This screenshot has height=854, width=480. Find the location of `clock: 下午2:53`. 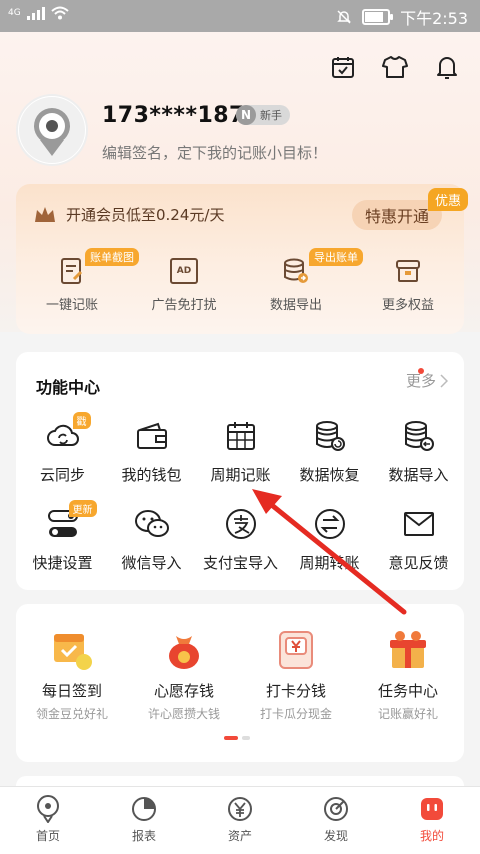

clock: 下午2:53 is located at coordinates (434, 18).